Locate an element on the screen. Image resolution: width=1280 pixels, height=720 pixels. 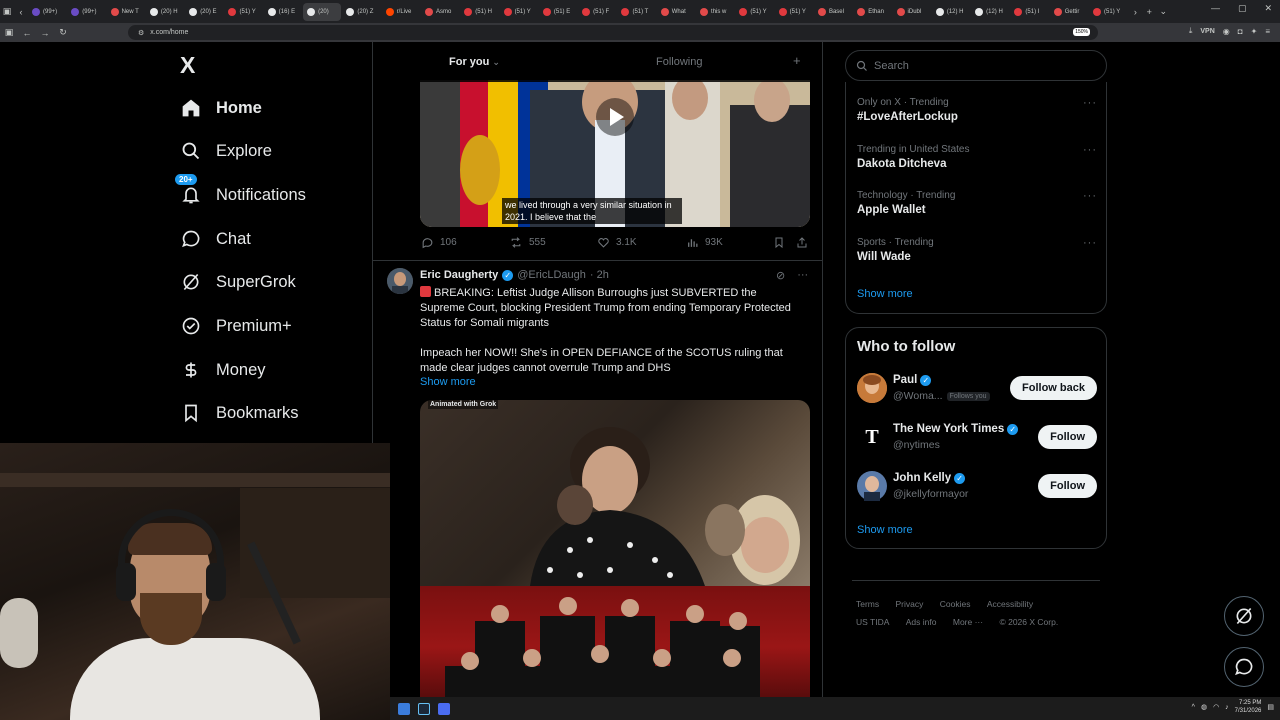
scroll-tabs-right-icon: › is located at coordinates (1135, 12).